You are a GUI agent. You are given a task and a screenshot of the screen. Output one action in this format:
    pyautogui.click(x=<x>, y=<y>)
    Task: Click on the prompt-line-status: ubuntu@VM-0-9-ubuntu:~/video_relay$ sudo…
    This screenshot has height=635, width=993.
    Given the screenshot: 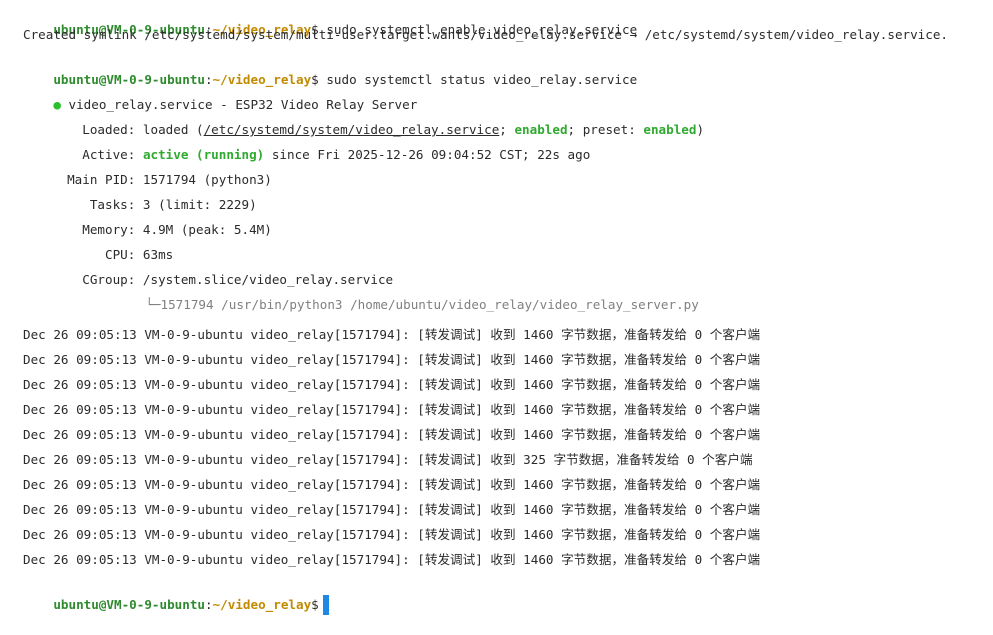 What is the action you would take?
    pyautogui.click(x=330, y=68)
    